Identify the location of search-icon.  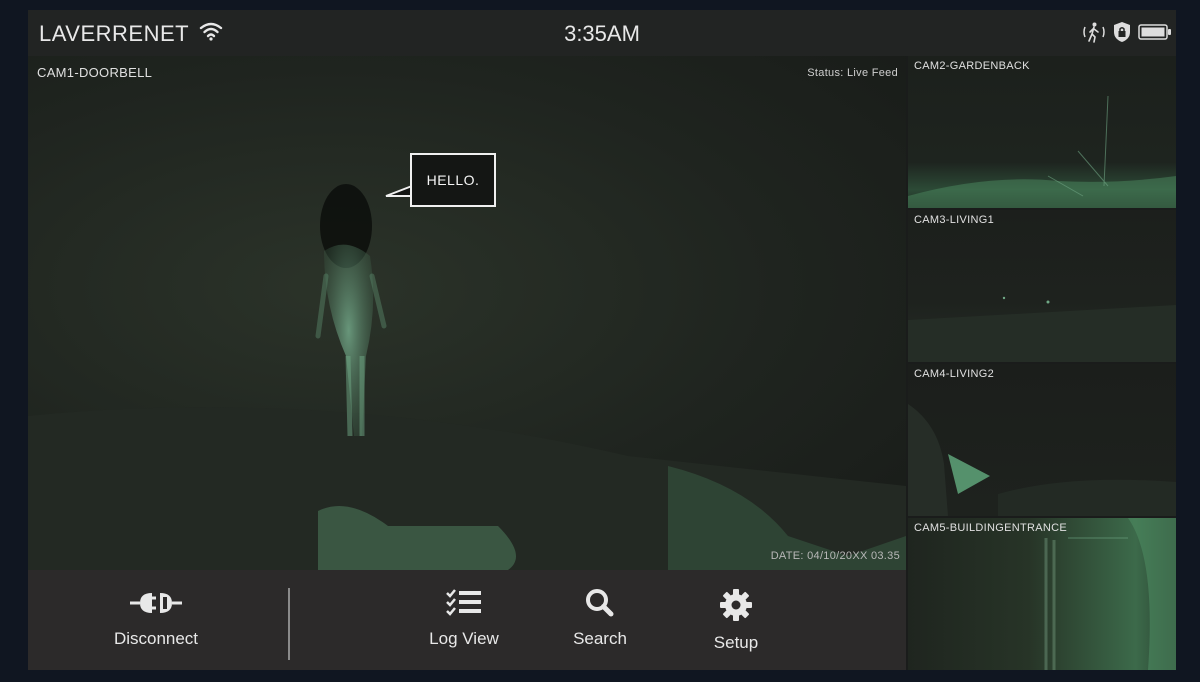
(600, 605).